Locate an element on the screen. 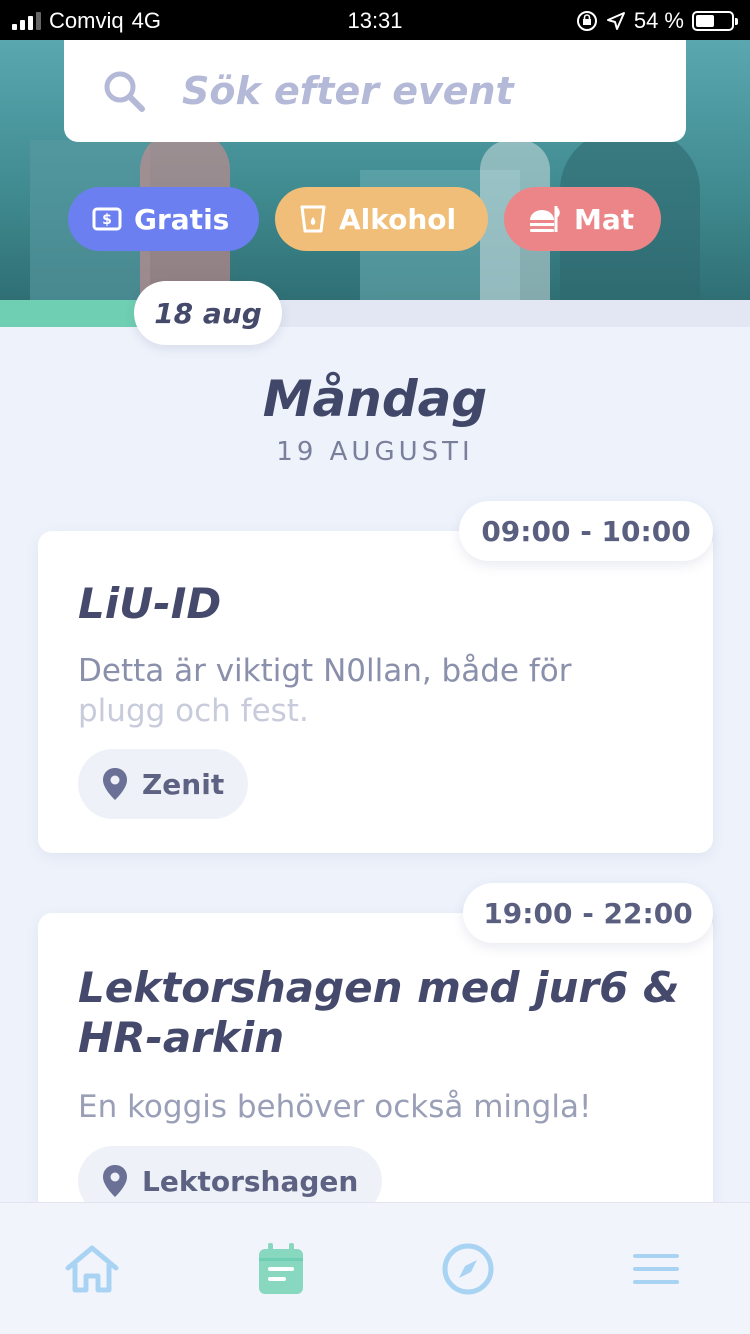  date-progress-bar is located at coordinates (375, 313).